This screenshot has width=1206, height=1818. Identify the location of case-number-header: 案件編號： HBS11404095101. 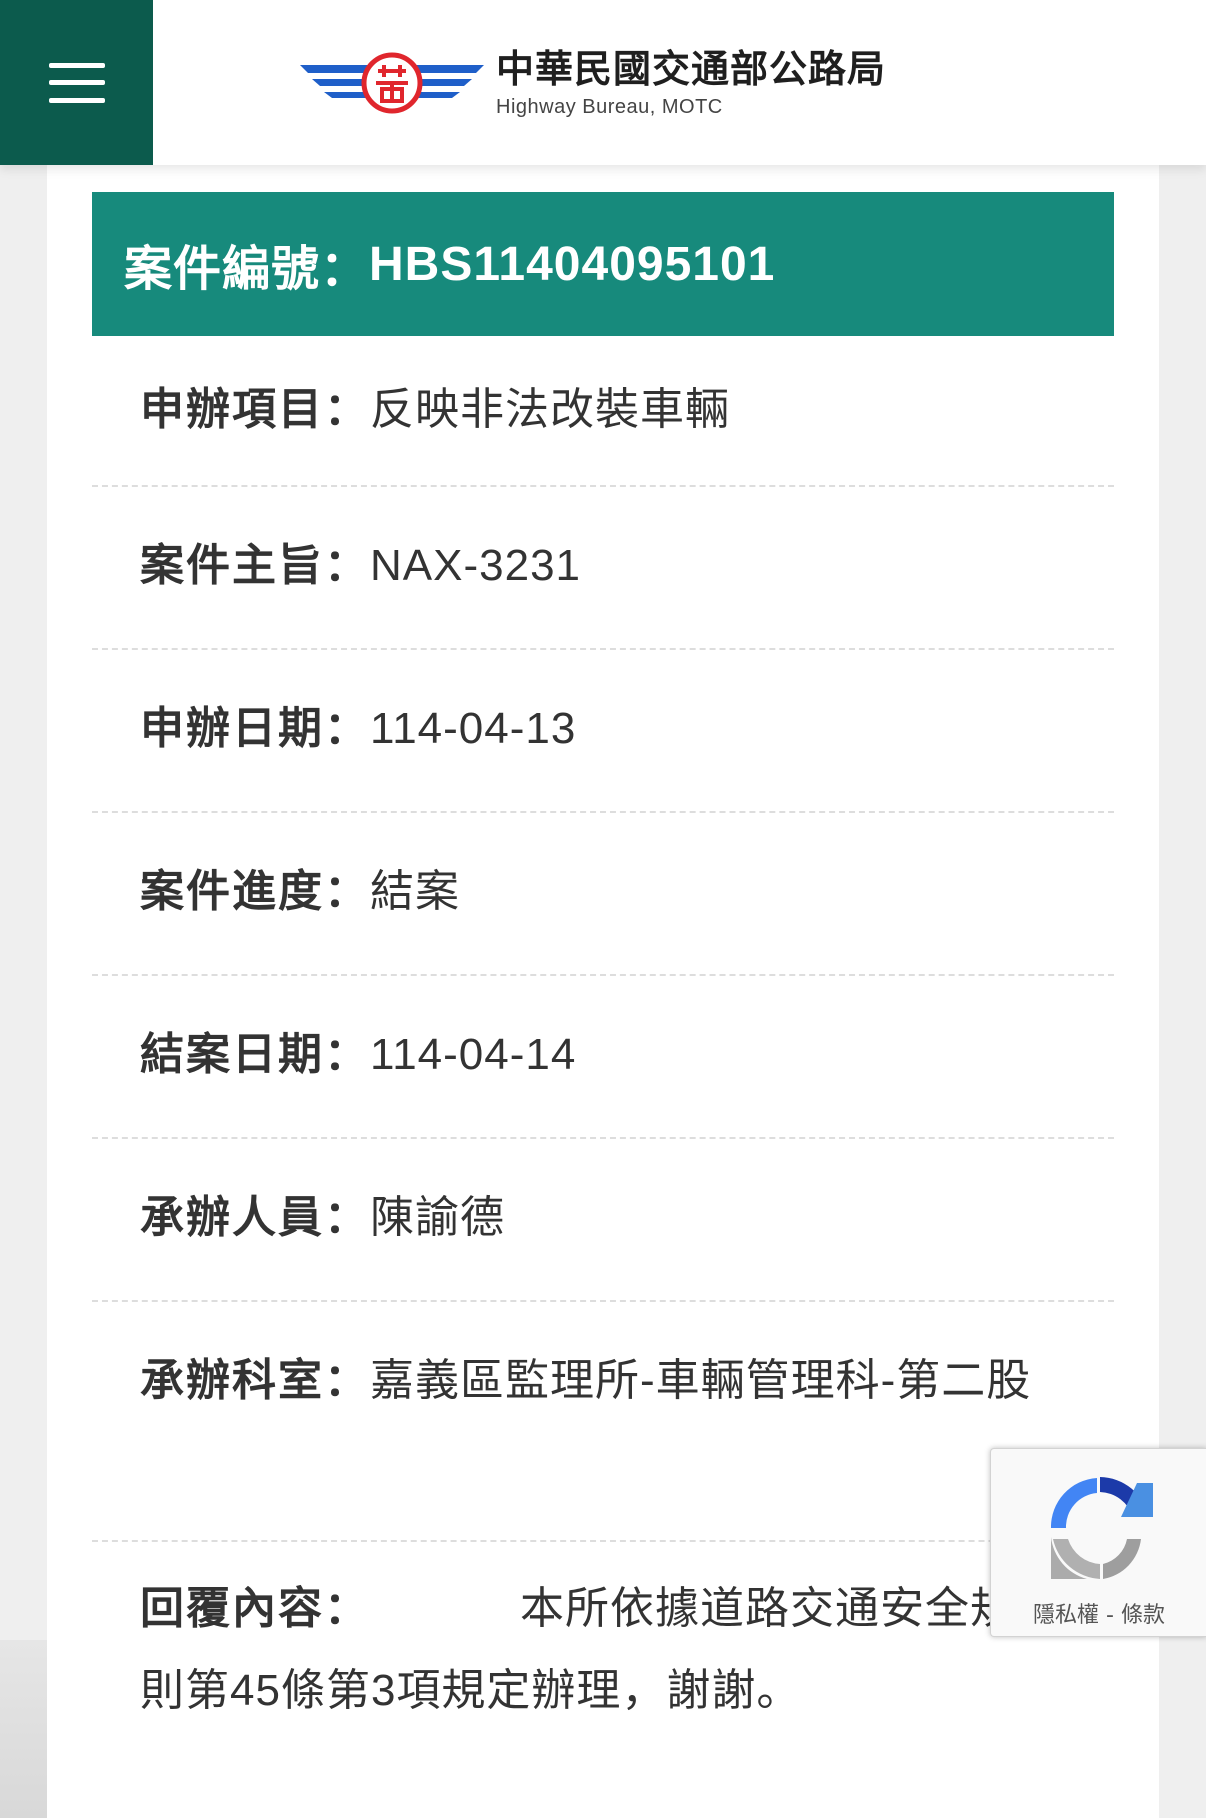
(603, 264).